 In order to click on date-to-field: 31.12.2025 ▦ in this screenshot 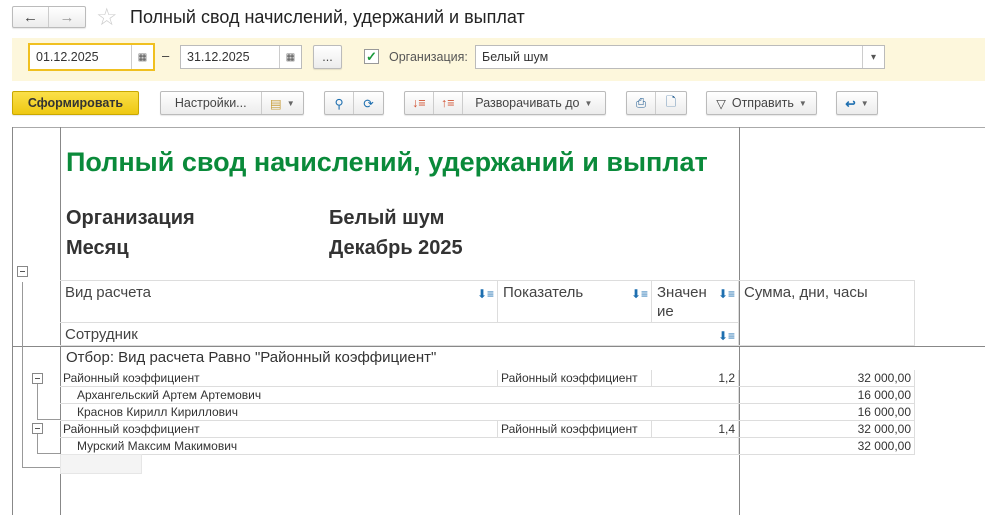, I will do `click(241, 57)`.